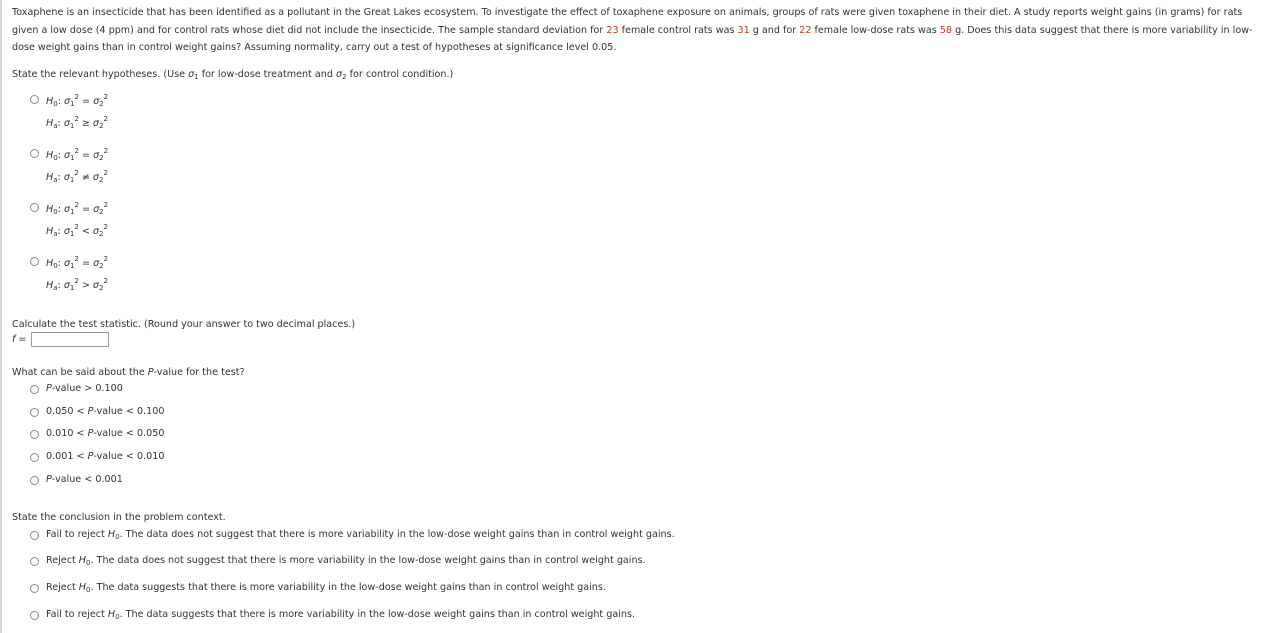  Describe the element at coordinates (129, 411) in the screenshot. I see `option-text: -value < 0.100` at that location.